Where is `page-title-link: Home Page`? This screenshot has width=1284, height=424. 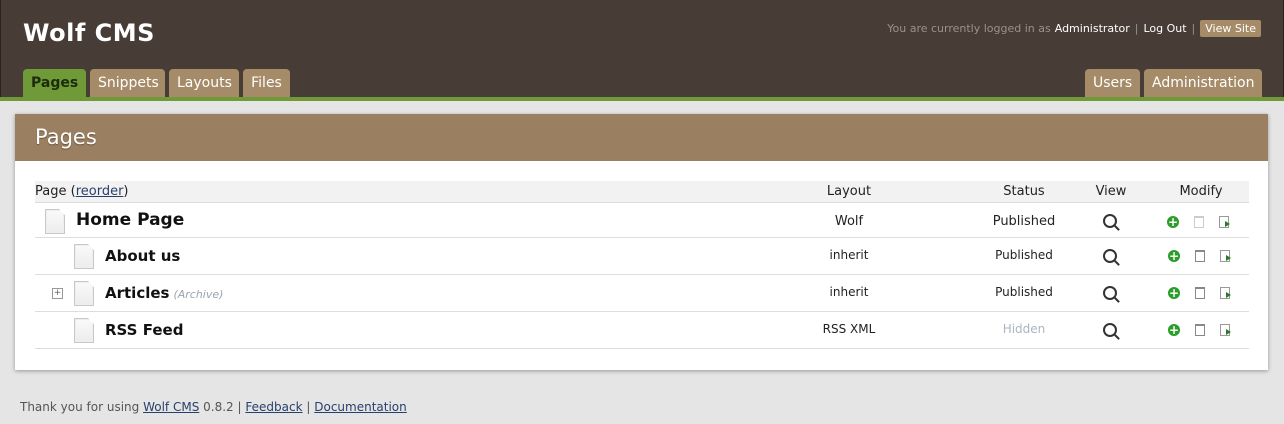
page-title-link: Home Page is located at coordinates (130, 220).